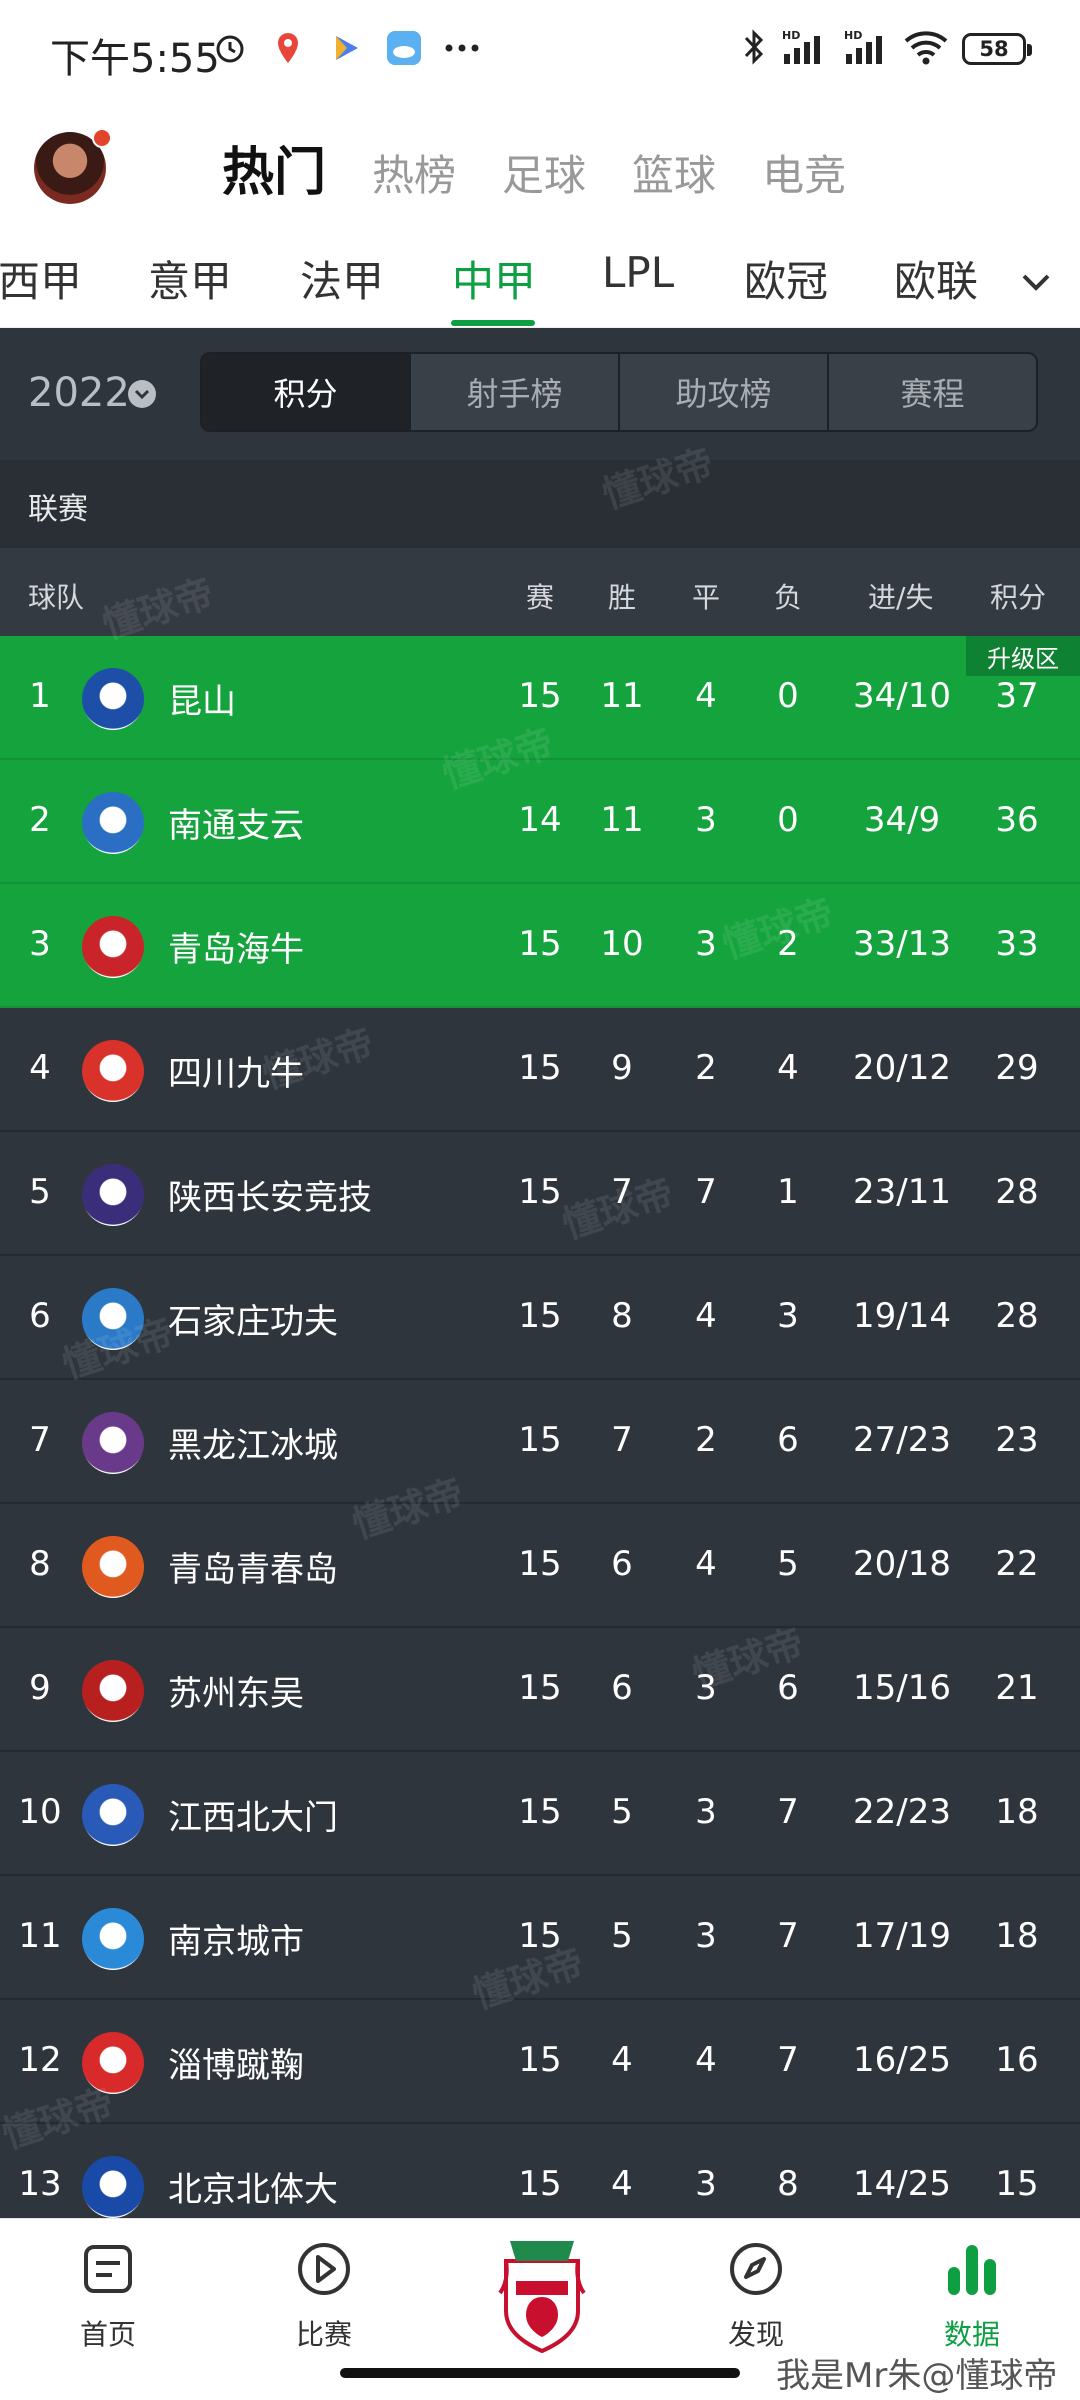  Describe the element at coordinates (788, 820) in the screenshot. I see `stat-lost: 0` at that location.